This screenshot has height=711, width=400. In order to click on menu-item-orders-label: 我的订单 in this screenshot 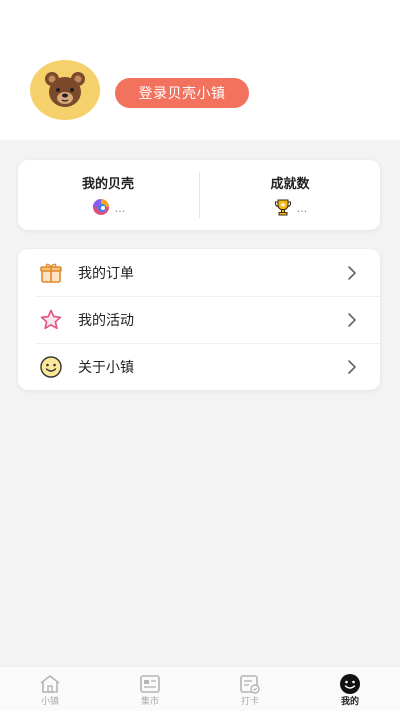, I will do `click(106, 274)`.